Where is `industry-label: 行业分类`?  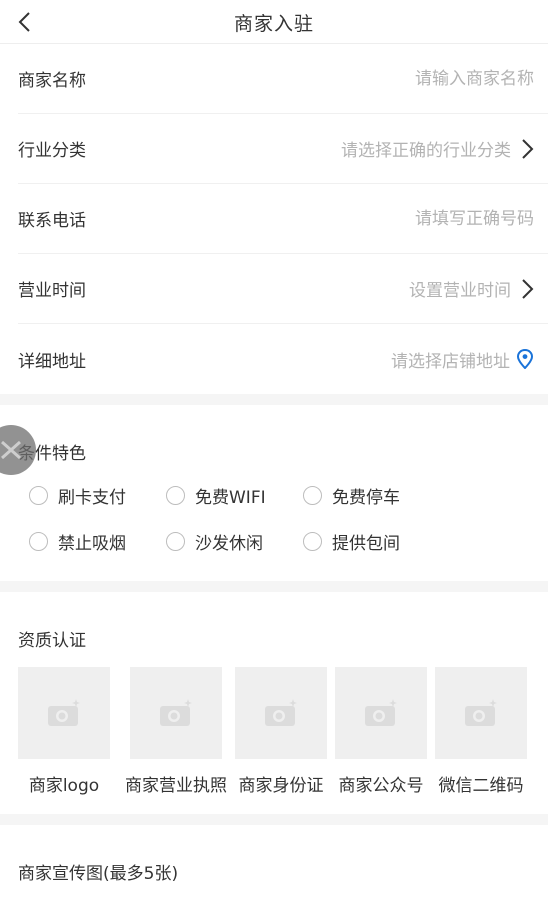
industry-label: 行业分类 is located at coordinates (52, 151).